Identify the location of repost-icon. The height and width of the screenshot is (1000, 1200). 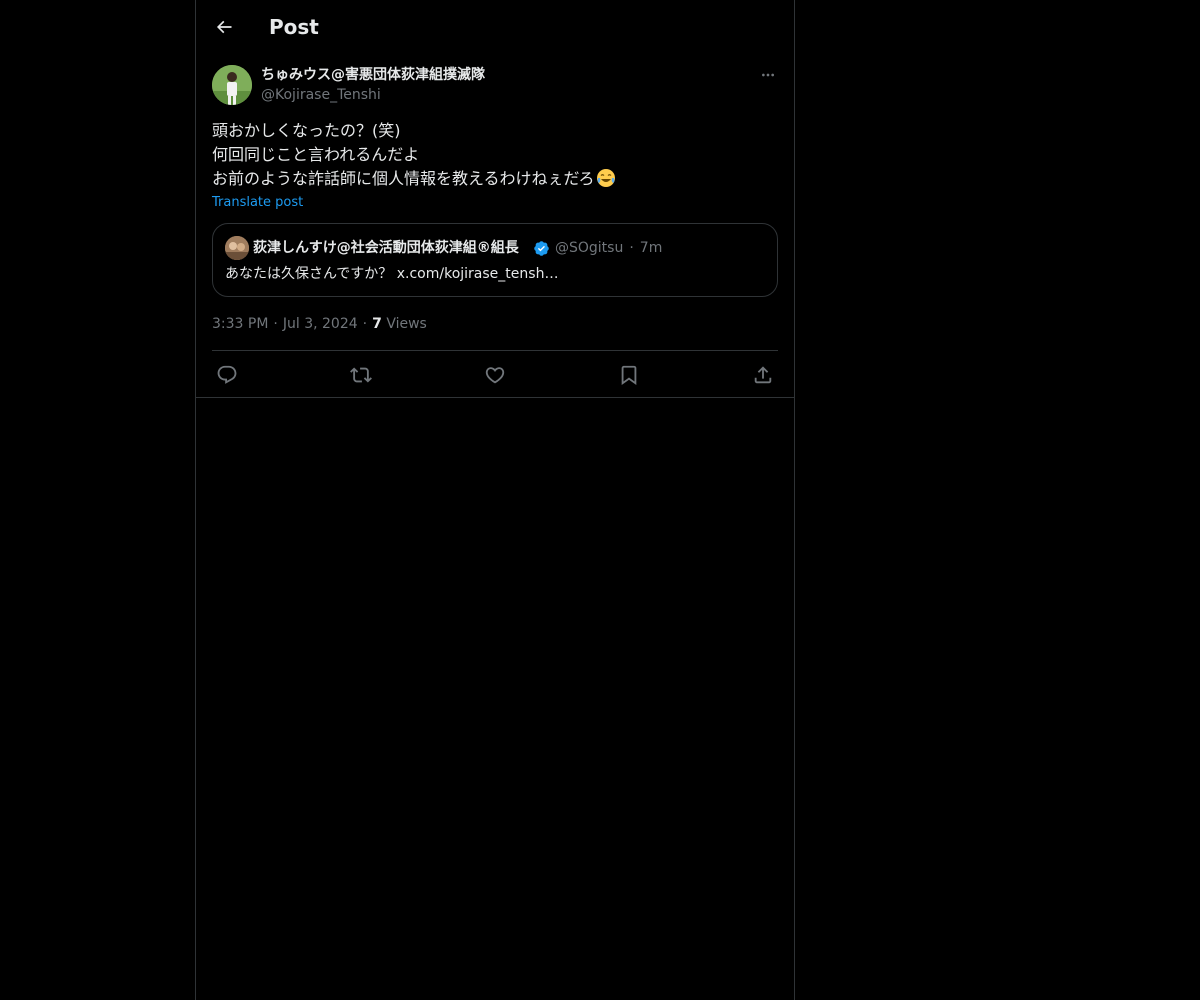
(361, 375).